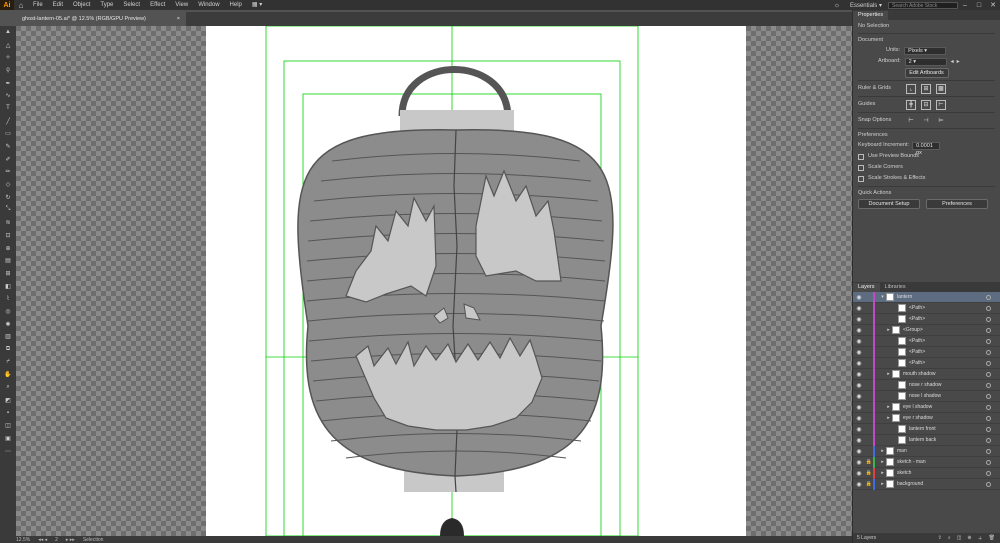  I want to click on use-preview-bounds-checkbox, so click(861, 156).